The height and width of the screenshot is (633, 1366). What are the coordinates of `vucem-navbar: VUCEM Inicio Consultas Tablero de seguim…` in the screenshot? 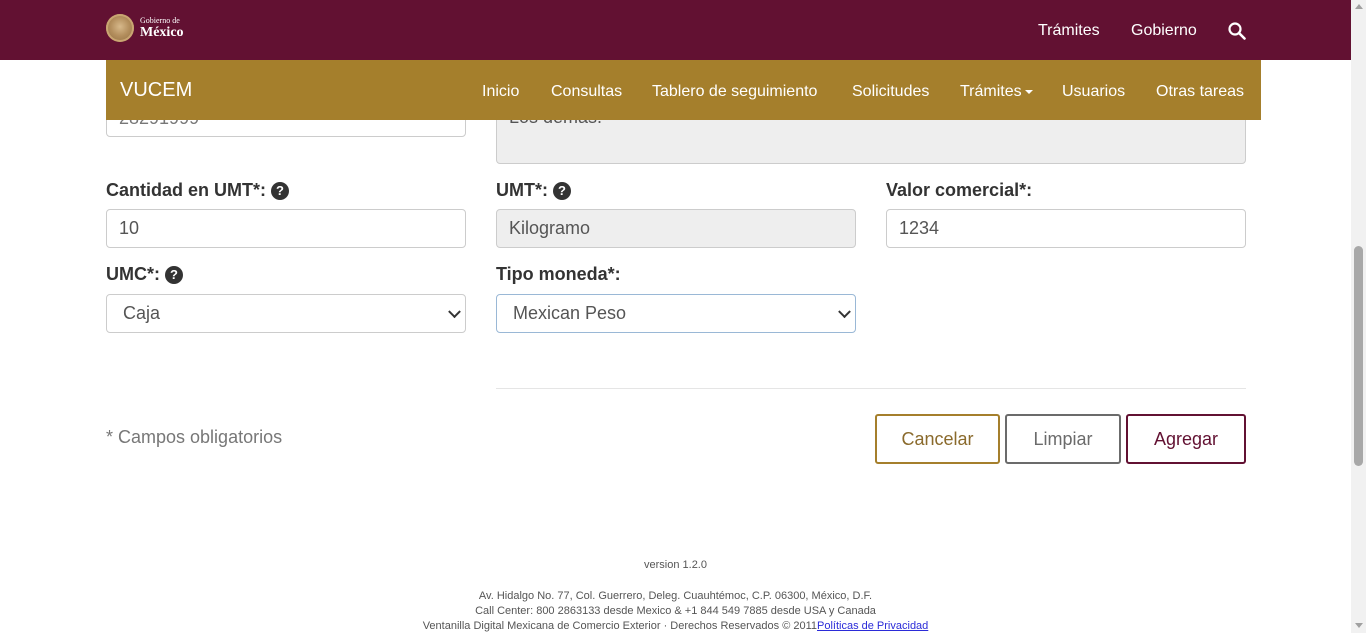 It's located at (683, 90).